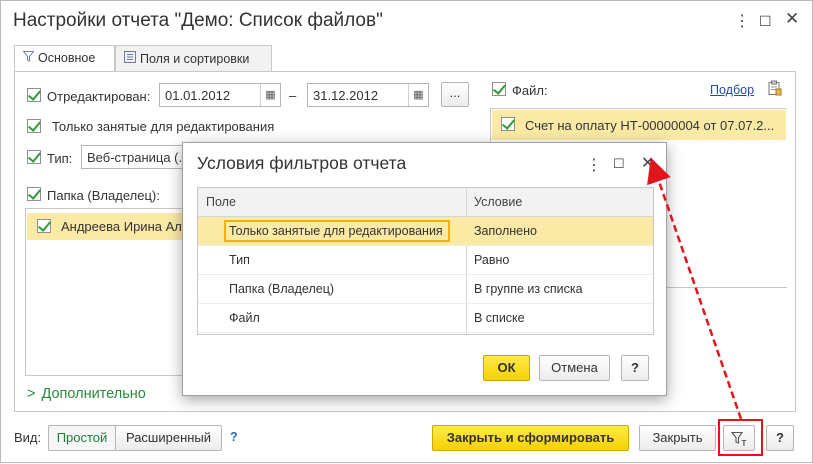 This screenshot has height=464, width=813. What do you see at coordinates (695, 288) in the screenshot?
I see `annotation-arrow` at bounding box center [695, 288].